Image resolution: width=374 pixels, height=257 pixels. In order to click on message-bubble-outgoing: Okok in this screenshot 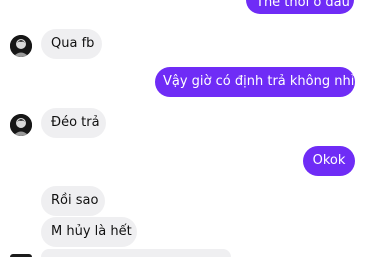, I will do `click(329, 161)`.